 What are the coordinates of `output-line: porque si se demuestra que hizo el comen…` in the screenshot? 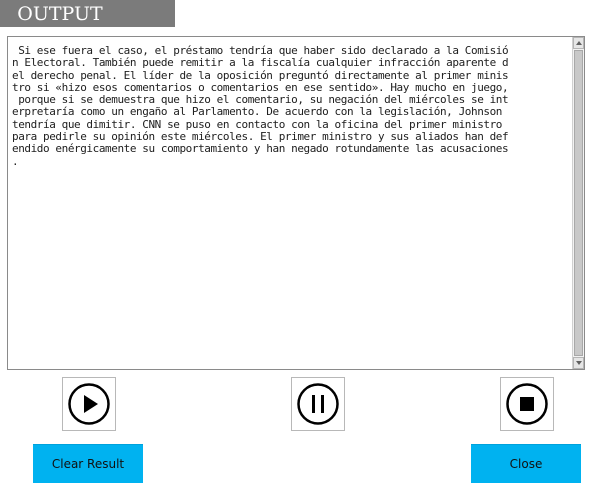 It's located at (260, 100).